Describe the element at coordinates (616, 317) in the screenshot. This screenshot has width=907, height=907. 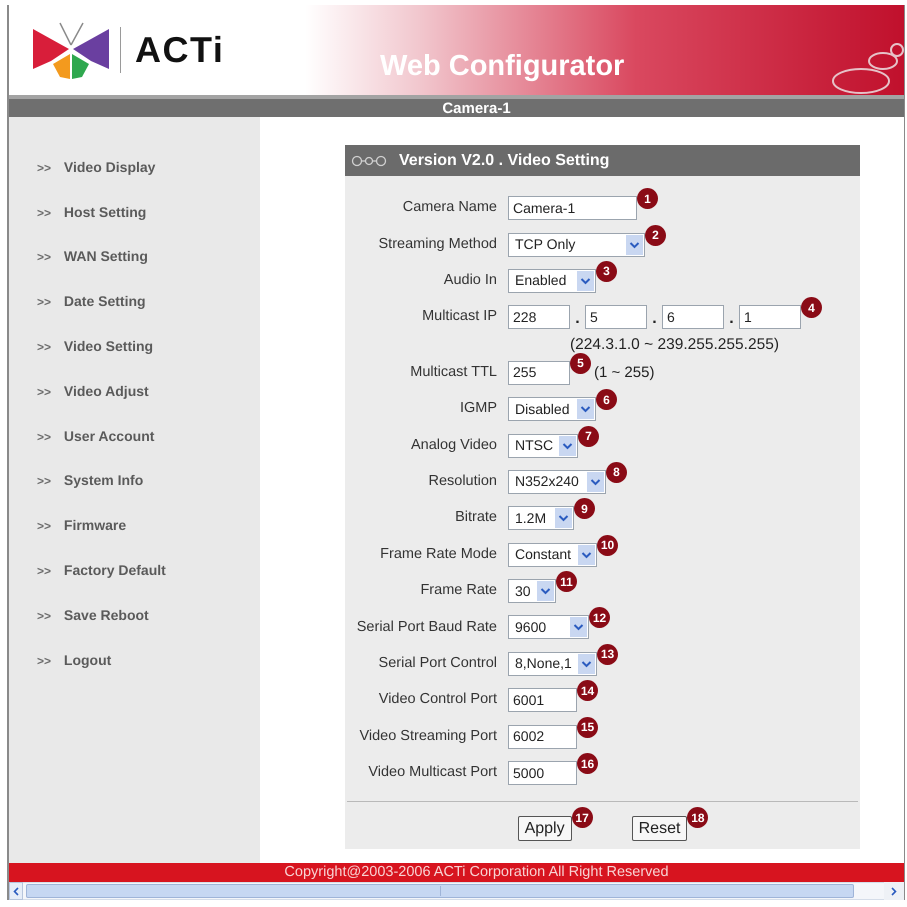
I see `text-field: 5` at that location.